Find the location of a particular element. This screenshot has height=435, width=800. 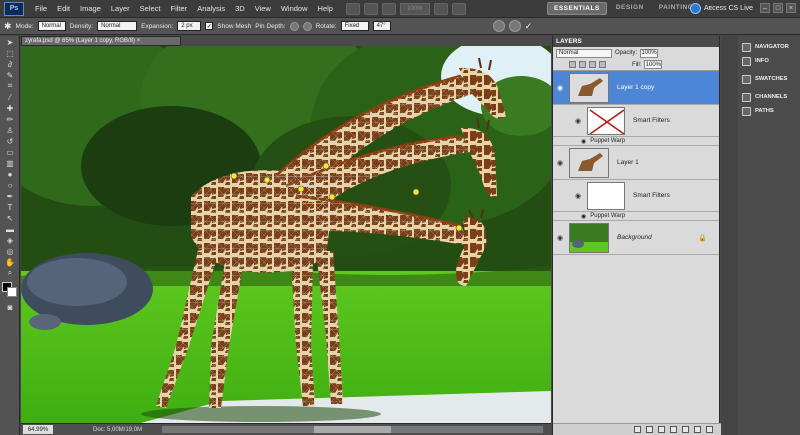

opacity-input: 100% is located at coordinates (649, 53).